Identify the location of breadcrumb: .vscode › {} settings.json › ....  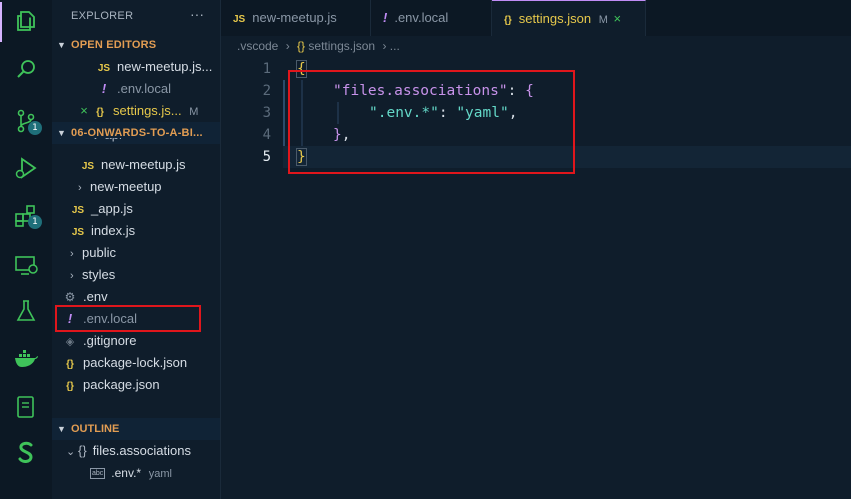
(536, 46).